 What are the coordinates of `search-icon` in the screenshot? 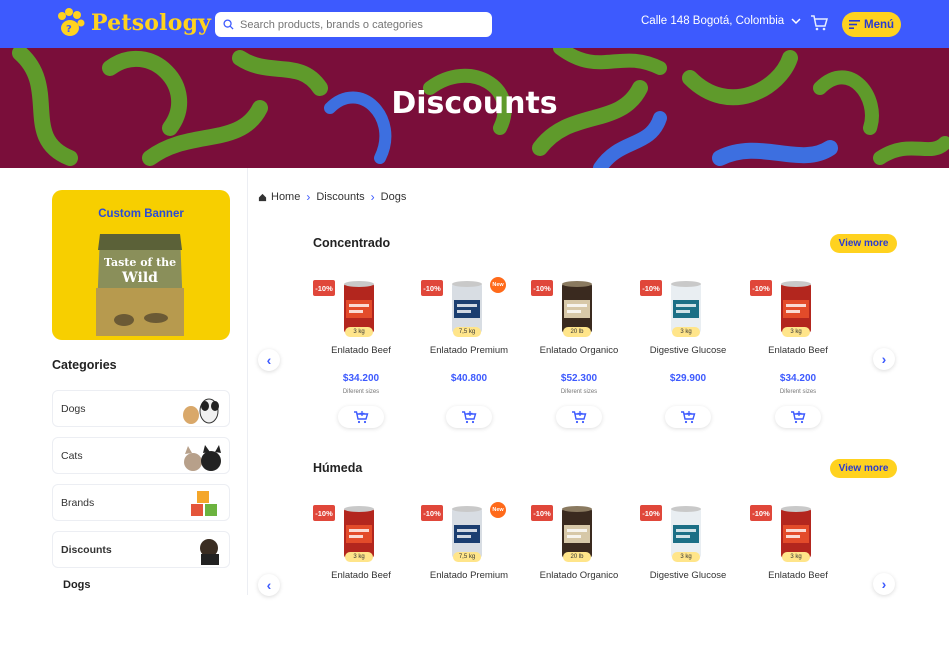 It's located at (228, 24).